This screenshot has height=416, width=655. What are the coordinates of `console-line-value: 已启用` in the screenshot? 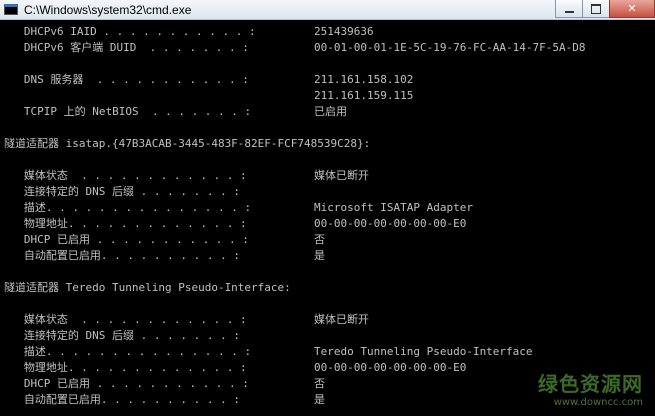 It's located at (330, 111).